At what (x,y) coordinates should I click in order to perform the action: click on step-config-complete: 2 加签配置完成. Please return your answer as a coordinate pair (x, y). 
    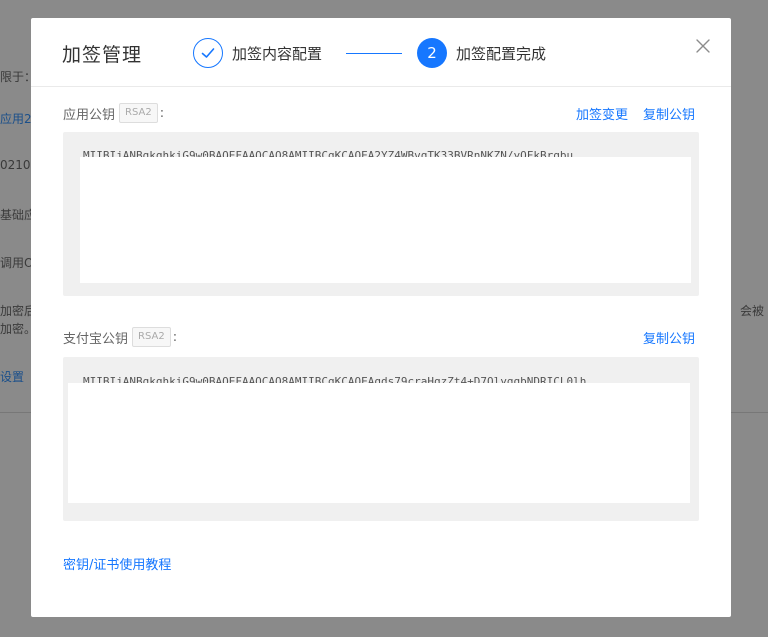
    Looking at the image, I should click on (481, 53).